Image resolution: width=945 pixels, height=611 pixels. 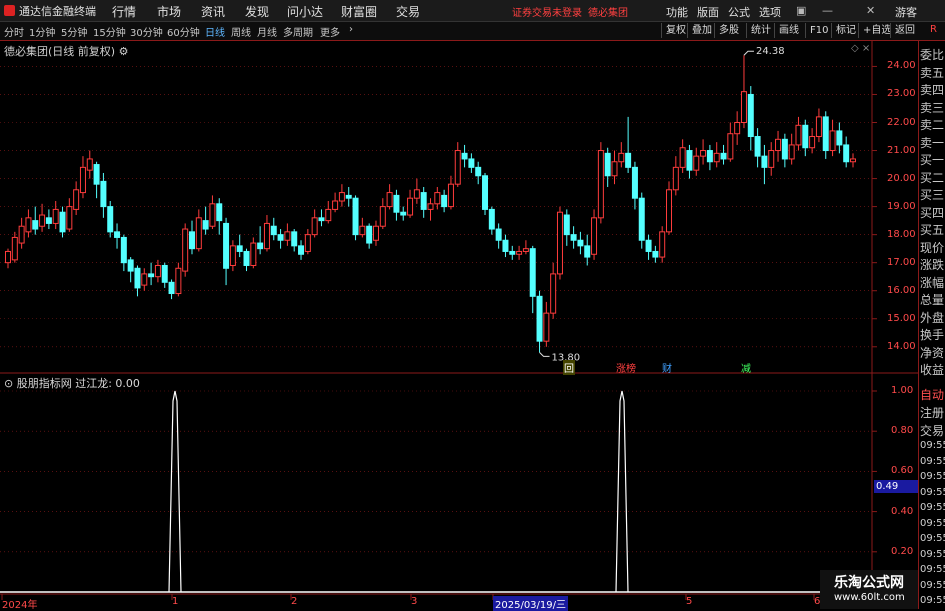 What do you see at coordinates (932, 212) in the screenshot?
I see `quote-field-label: 买四` at bounding box center [932, 212].